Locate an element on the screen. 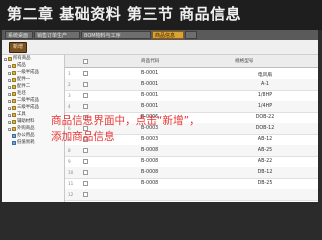 This screenshot has width=322, height=240. page-title: 第二章 基础资料 第三节 商品信息 is located at coordinates (124, 14).